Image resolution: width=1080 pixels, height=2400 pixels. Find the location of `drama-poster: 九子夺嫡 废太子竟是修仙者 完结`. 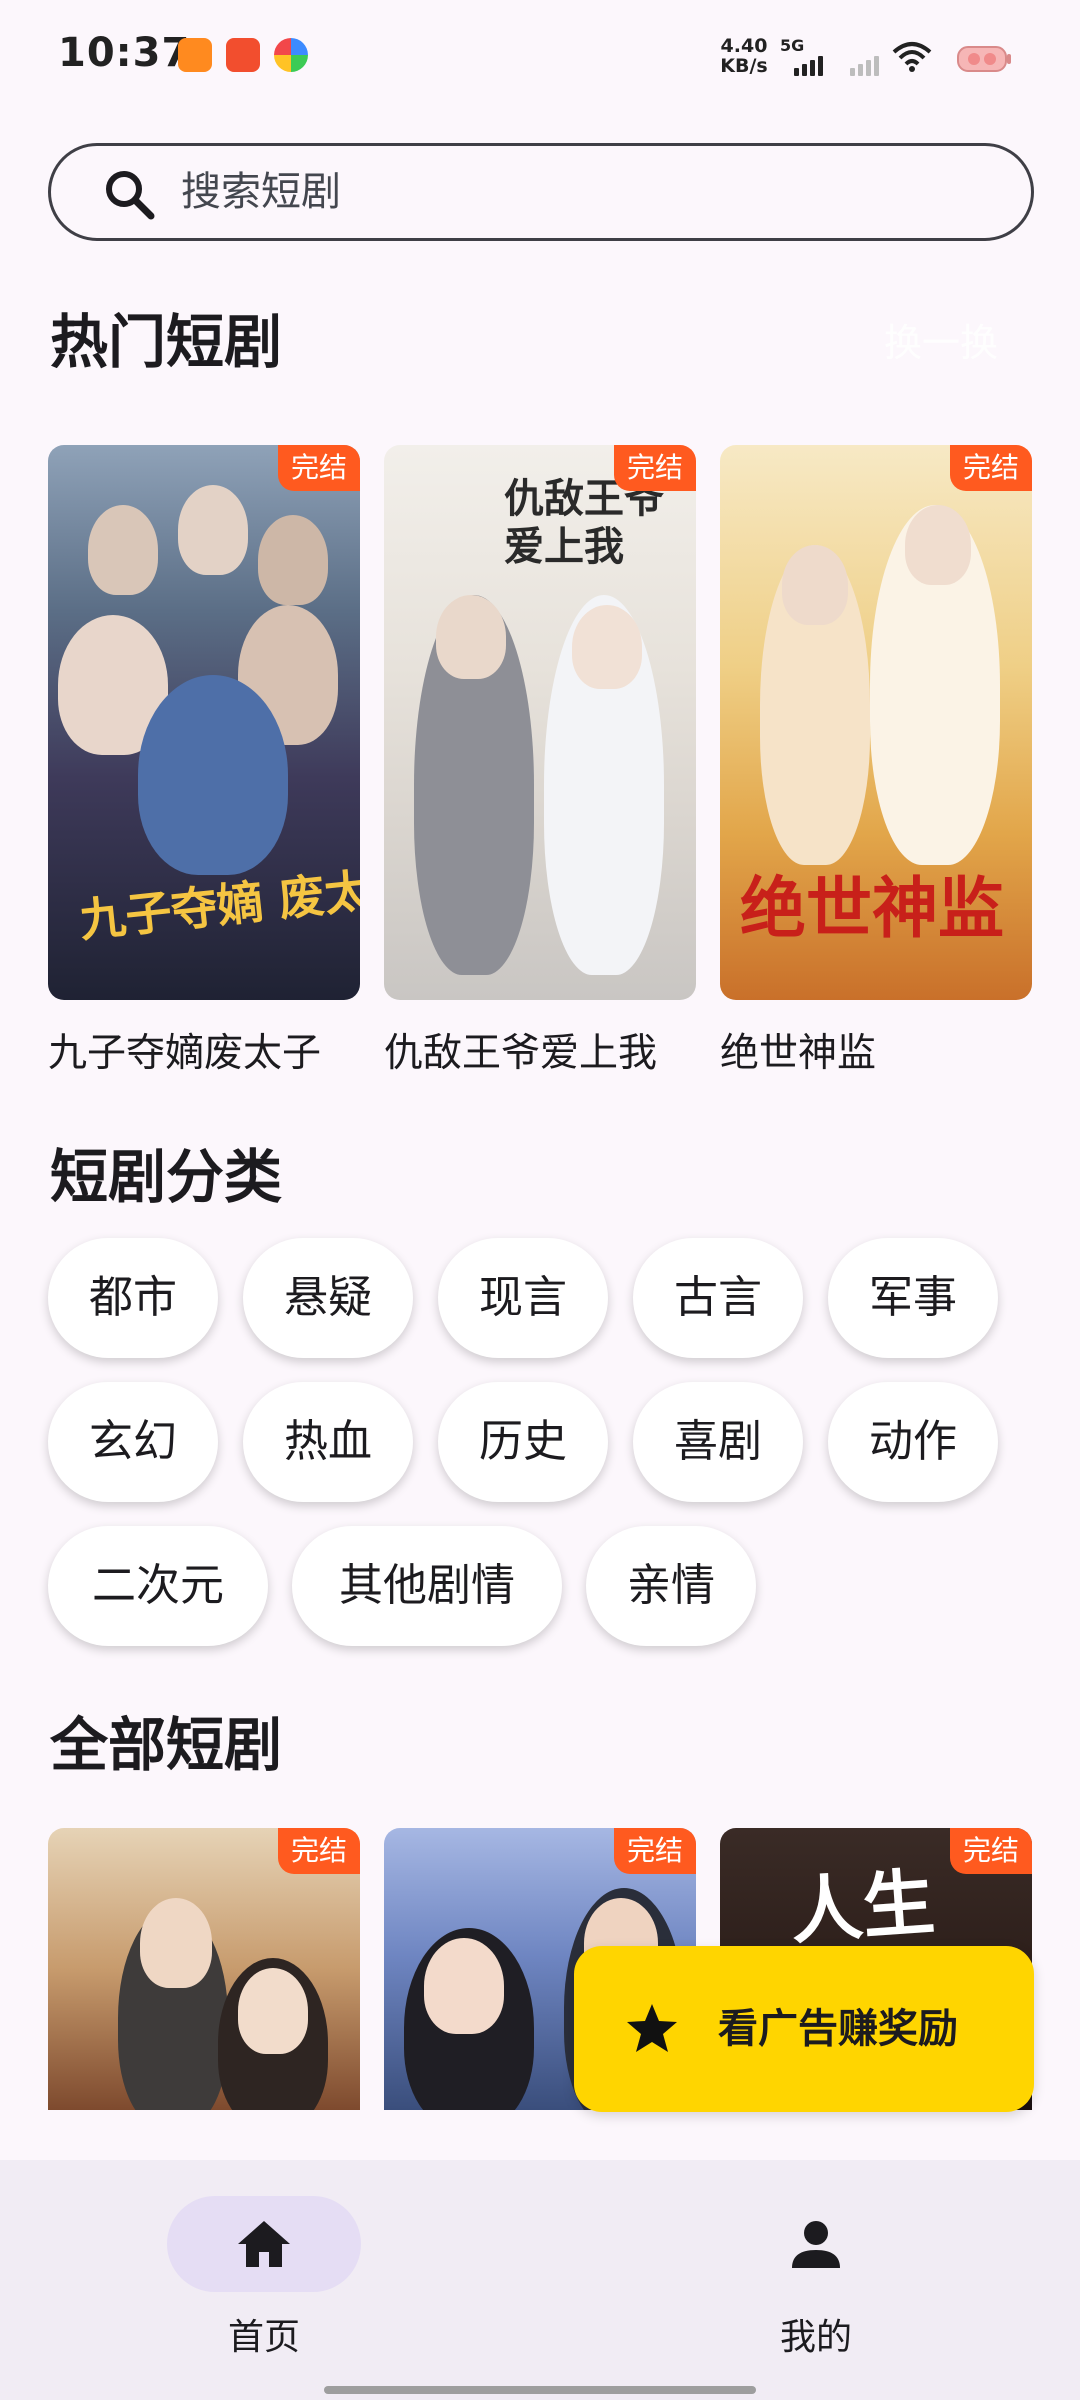

drama-poster: 九子夺嫡 废太子竟是修仙者 完结 is located at coordinates (204, 722).